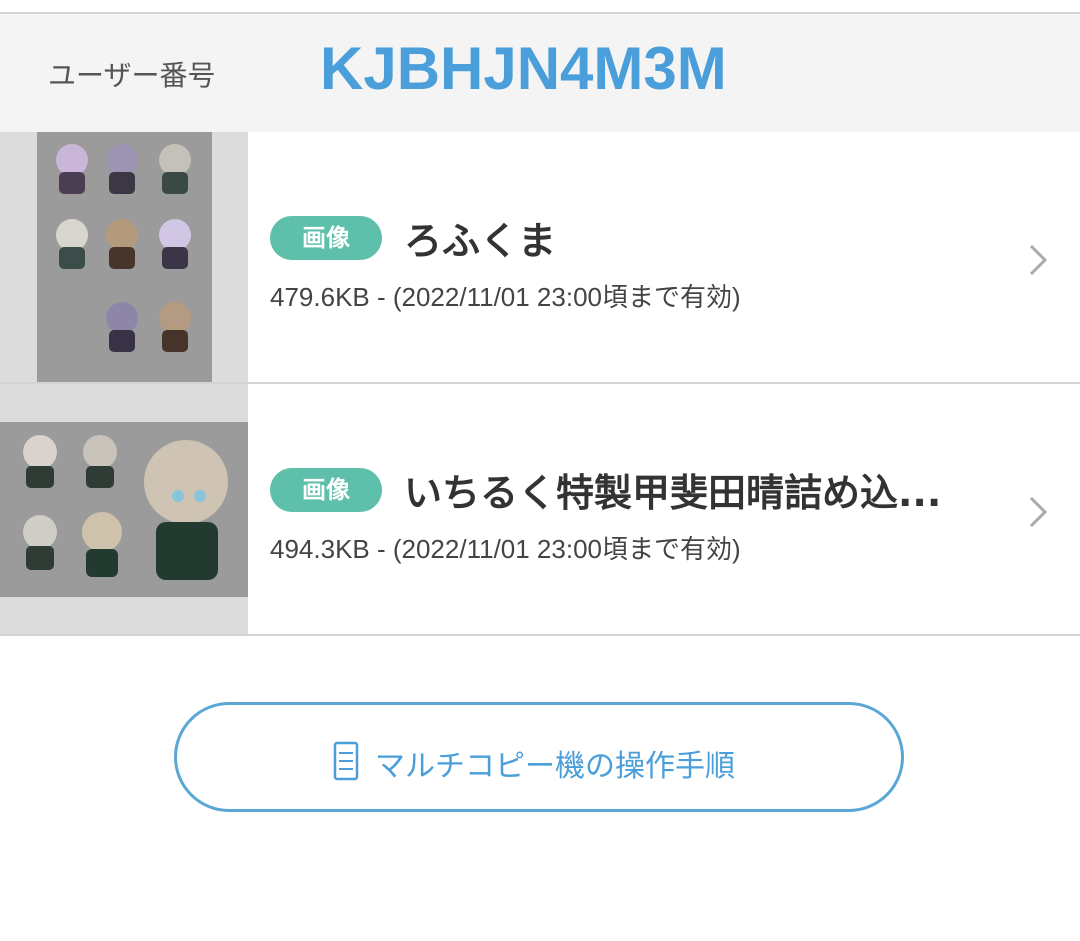  I want to click on user-number-label: ユーザー番号, so click(132, 75).